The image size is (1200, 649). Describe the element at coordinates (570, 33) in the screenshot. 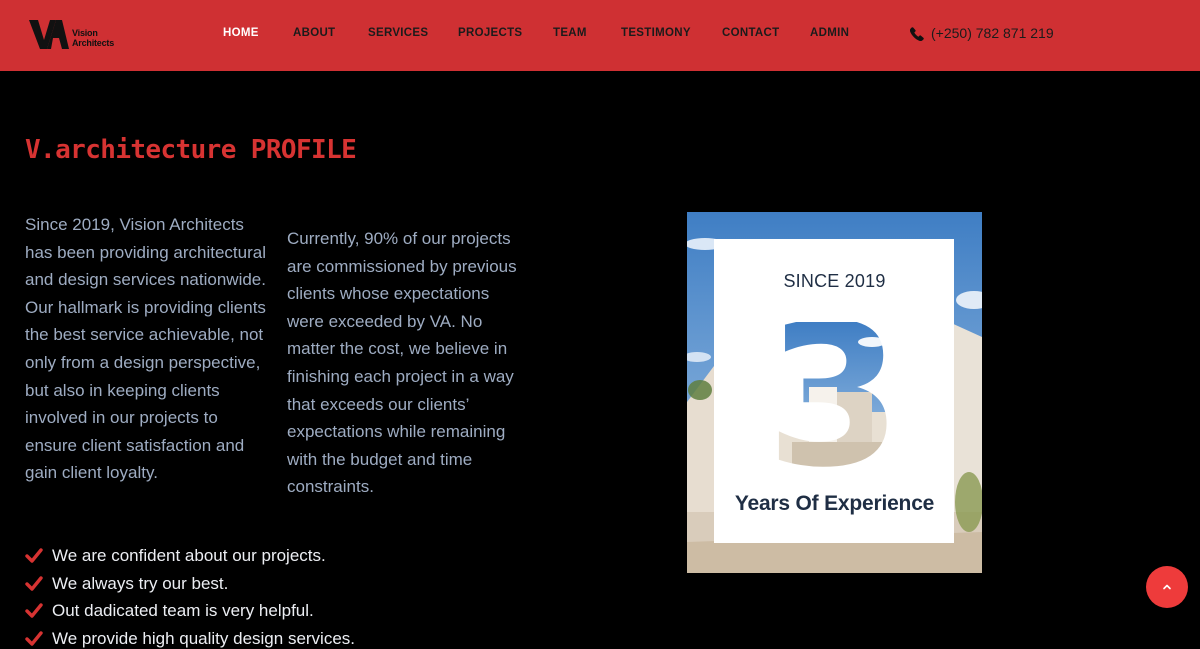

I see `nav-item-team: TEAM` at that location.